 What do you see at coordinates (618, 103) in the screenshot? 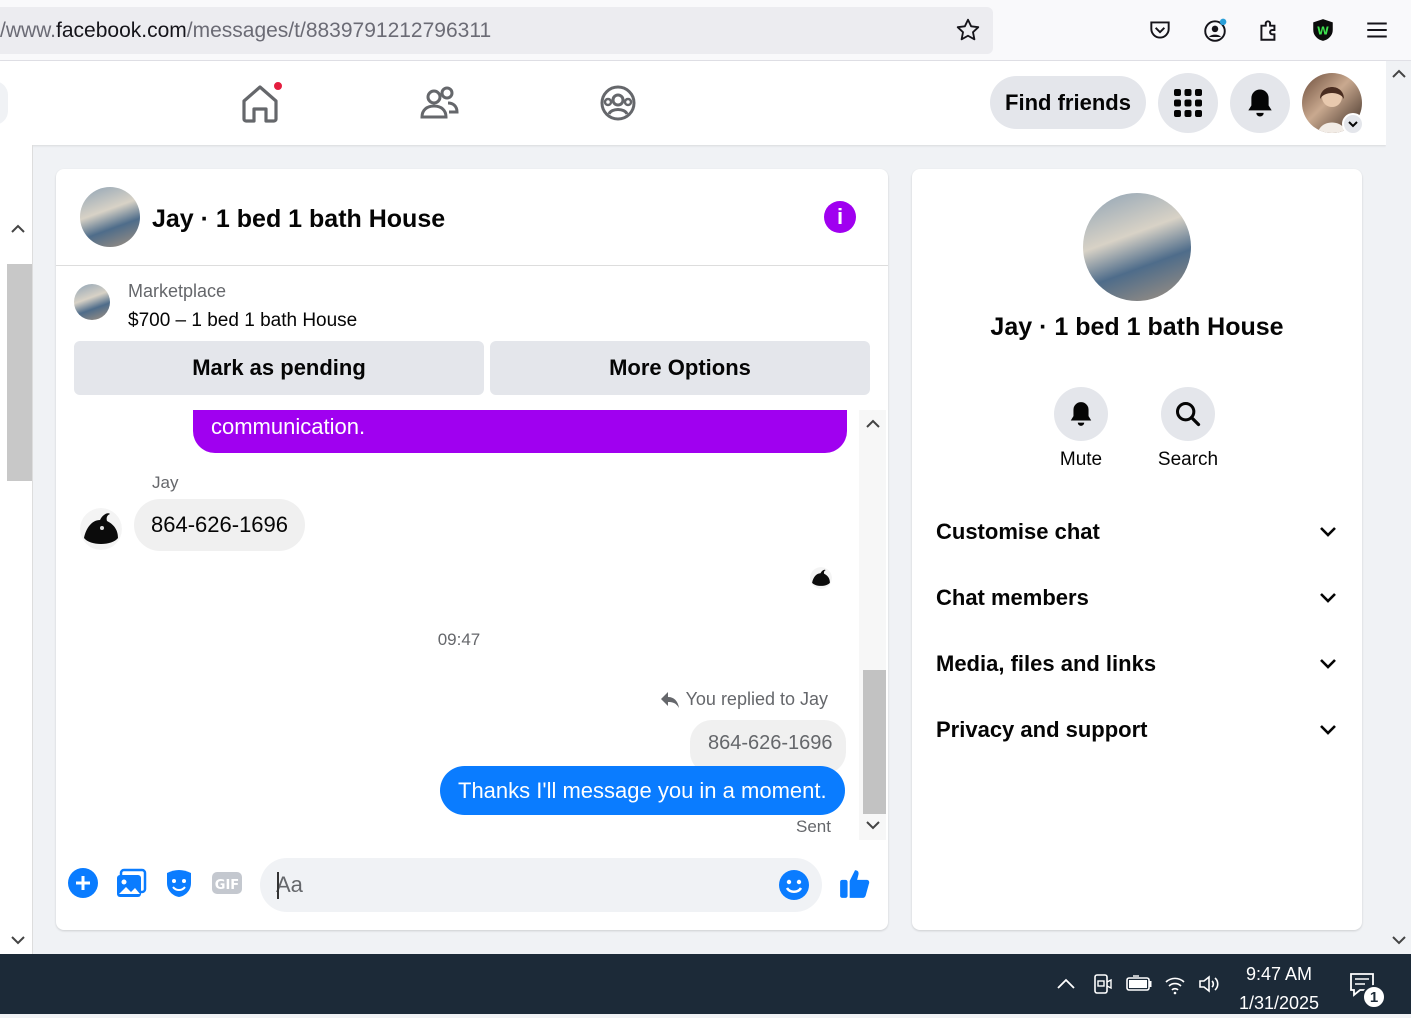
I see `groups-icon` at bounding box center [618, 103].